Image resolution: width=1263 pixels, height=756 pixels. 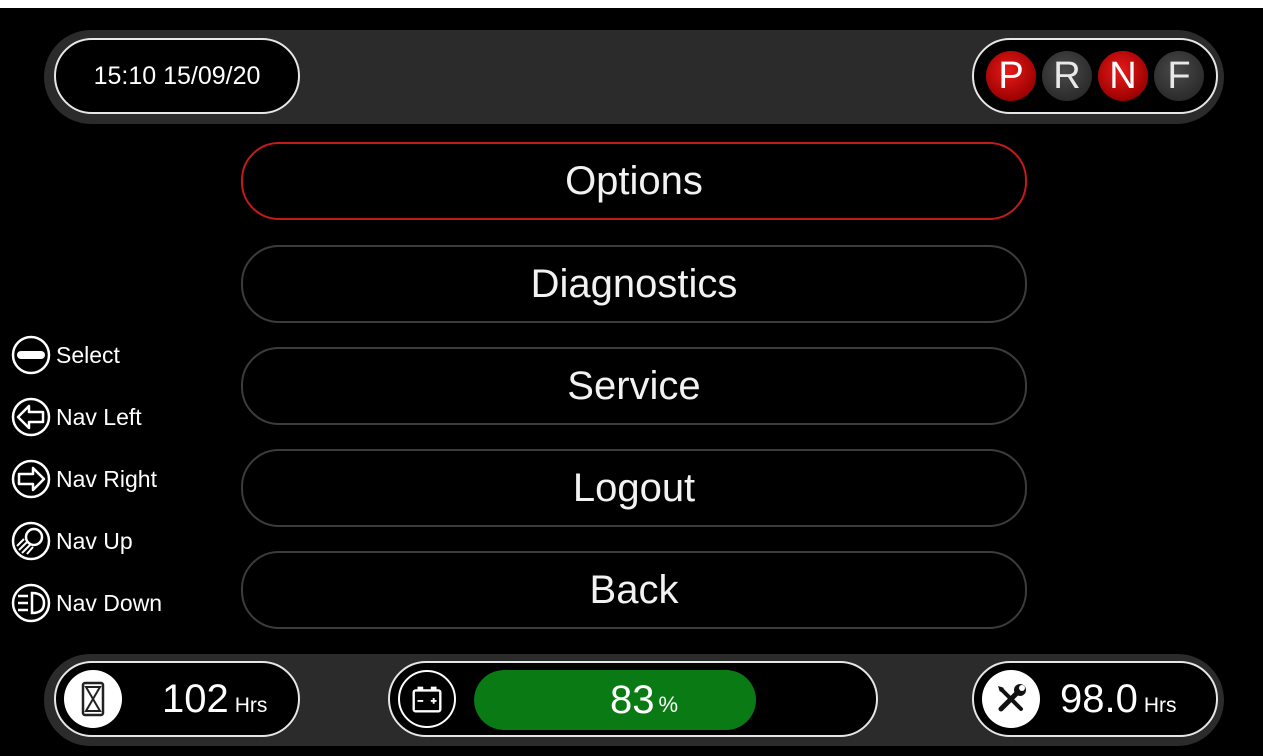 I want to click on menu-service-button: Service, so click(x=634, y=386).